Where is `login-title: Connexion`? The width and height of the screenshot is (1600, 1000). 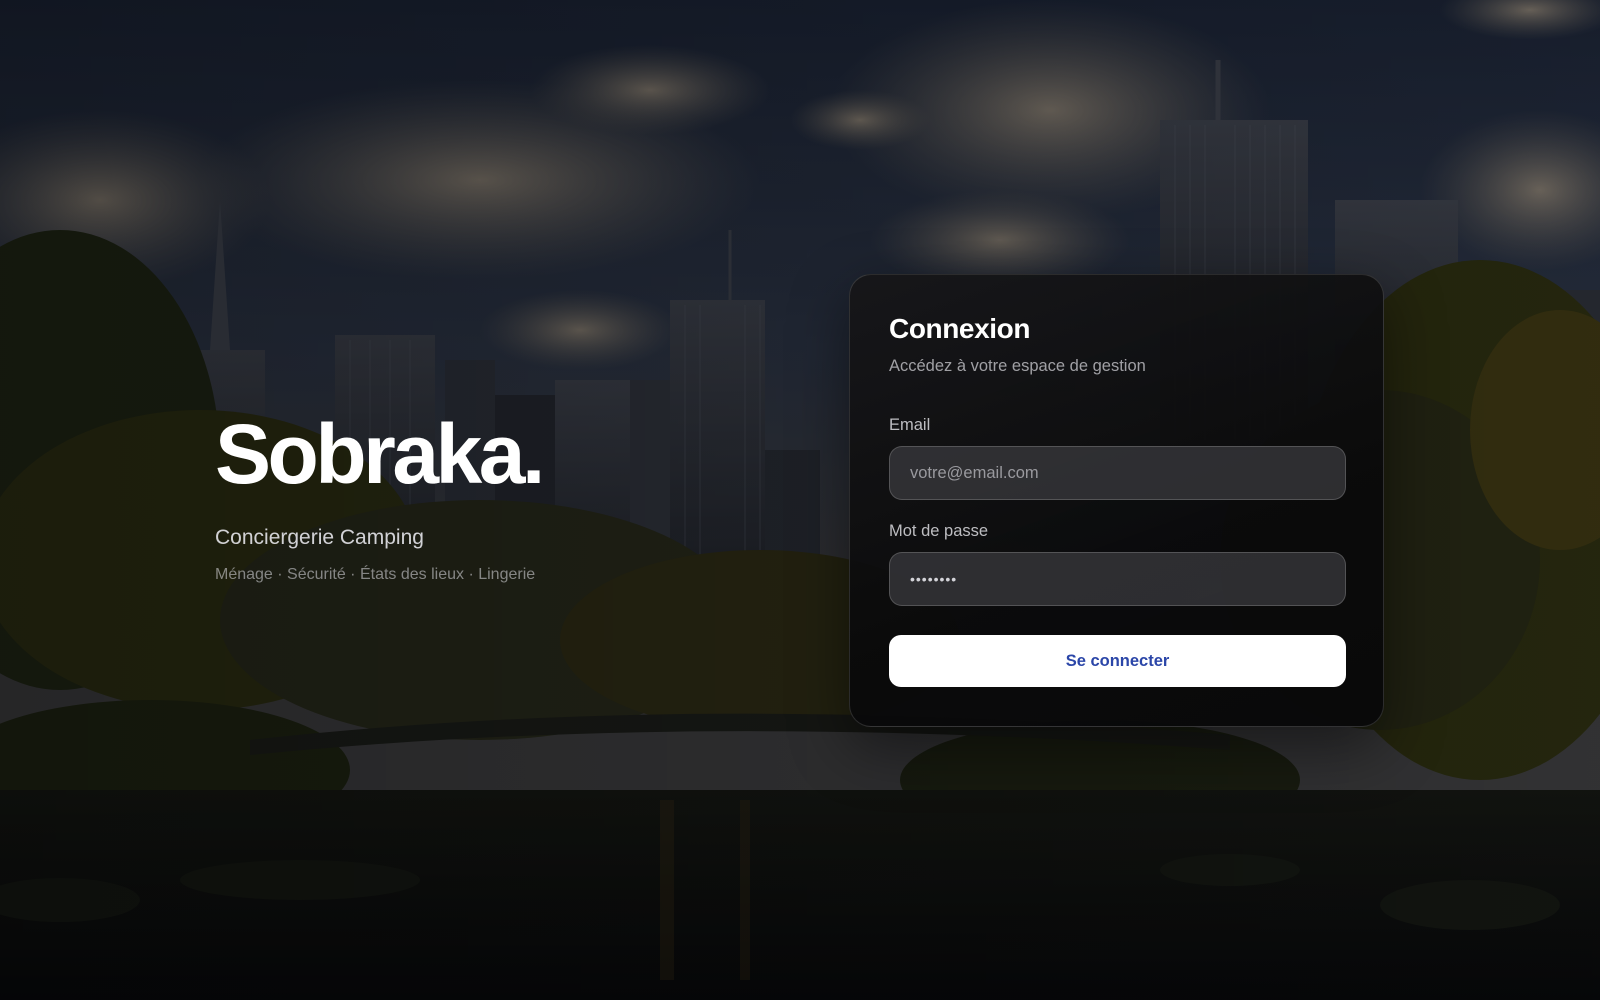
login-title: Connexion is located at coordinates (960, 328).